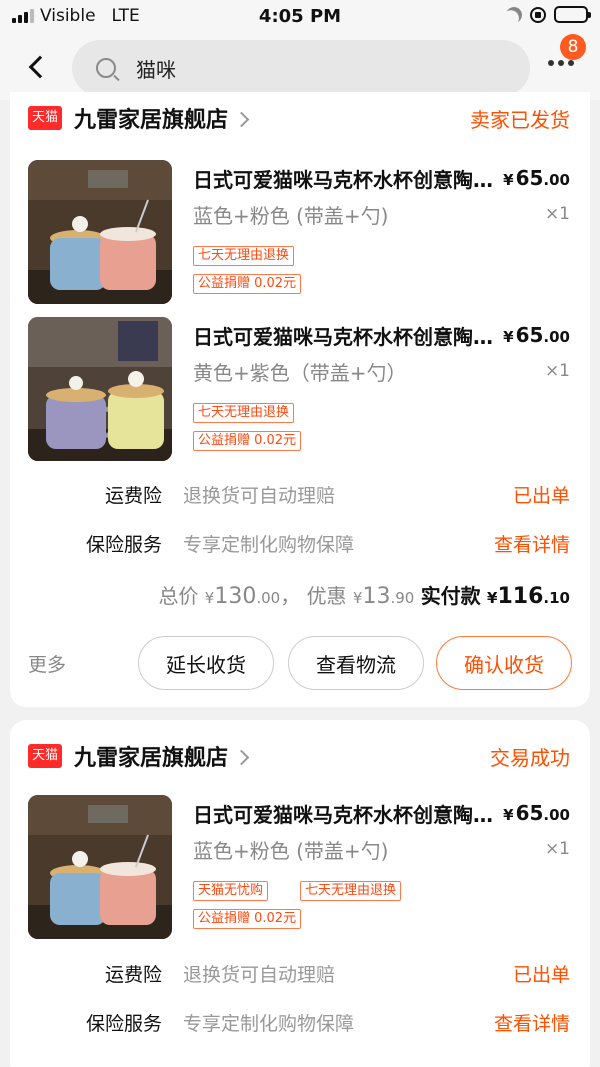  Describe the element at coordinates (47, 663) in the screenshot. I see `more-actions-link: 更多` at that location.